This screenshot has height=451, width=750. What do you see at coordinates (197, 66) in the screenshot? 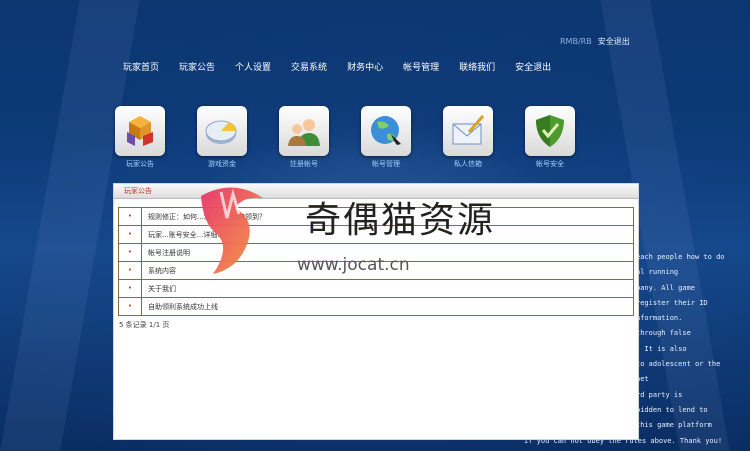
I see `nav-announcements: 玩家公告` at bounding box center [197, 66].